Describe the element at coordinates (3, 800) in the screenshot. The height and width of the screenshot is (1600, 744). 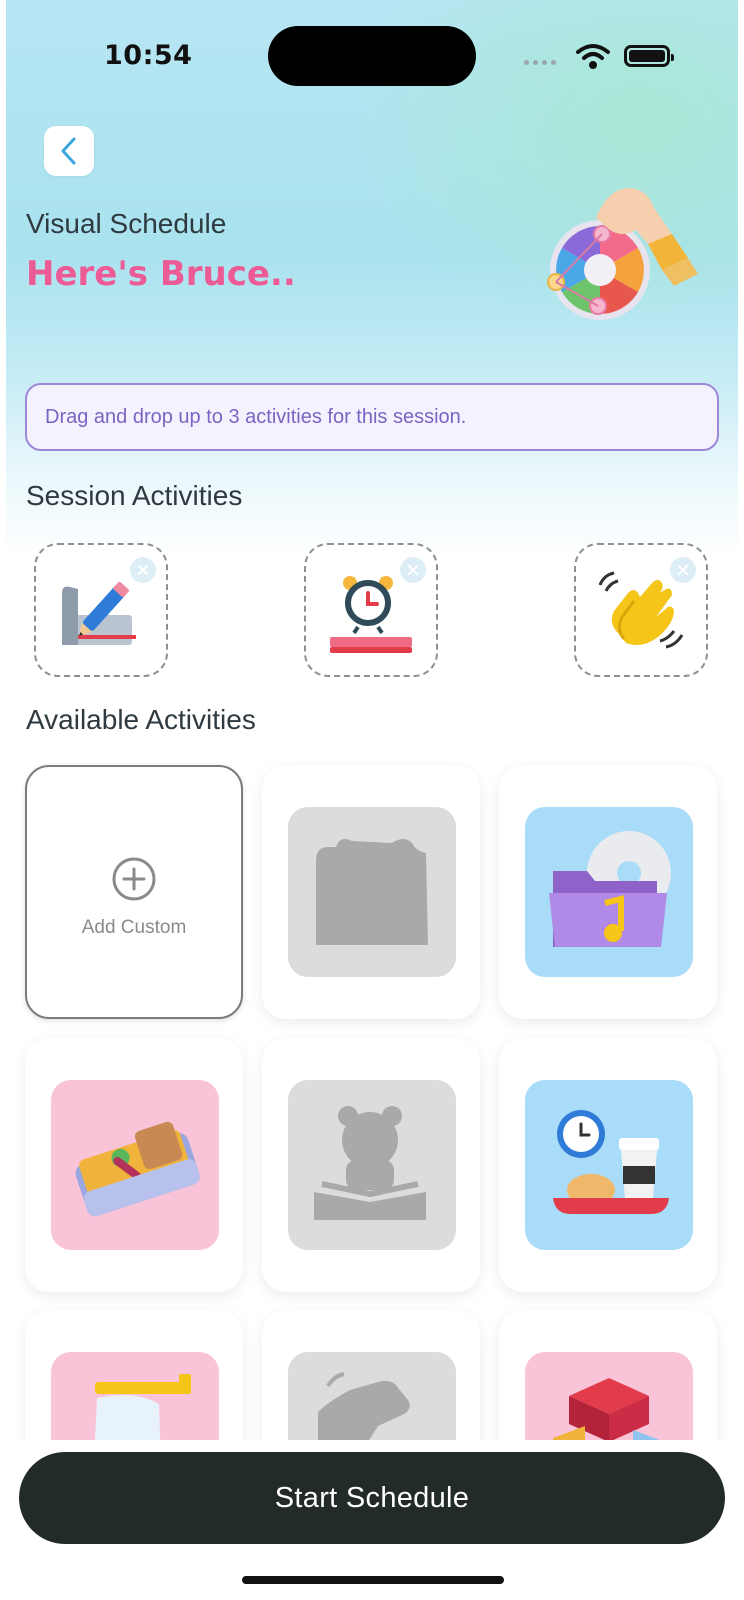
I see `frame-edge-left` at that location.